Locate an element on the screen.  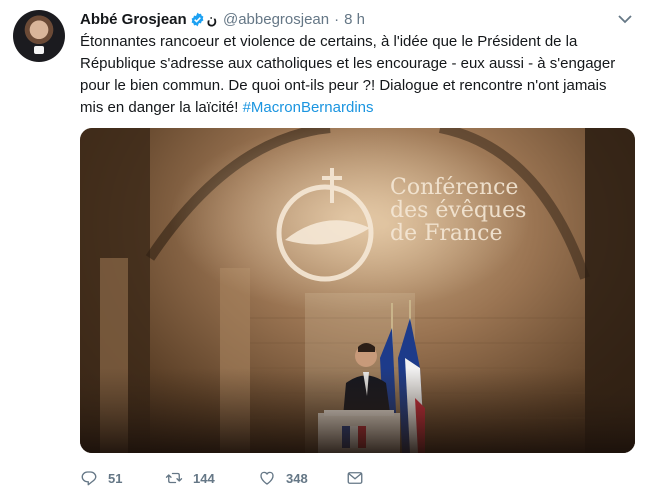
like-button: 348 is located at coordinates (283, 478).